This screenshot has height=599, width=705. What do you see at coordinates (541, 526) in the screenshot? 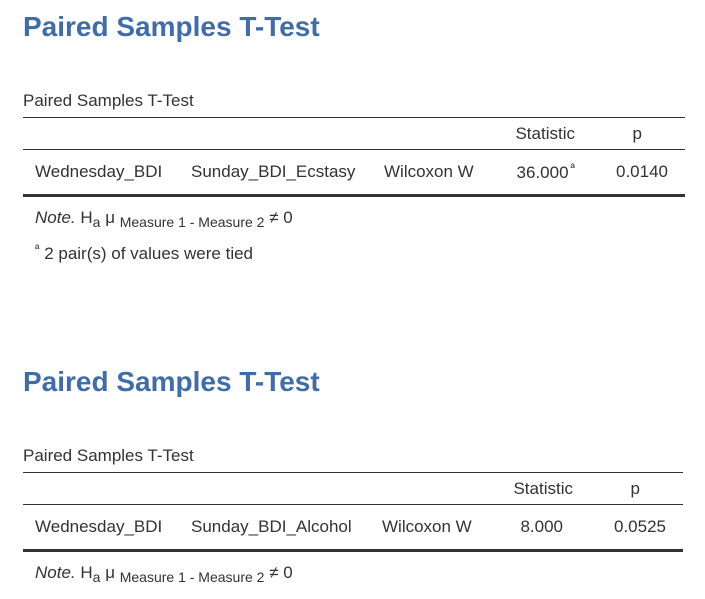
I see `statistic-value: 8.000` at bounding box center [541, 526].